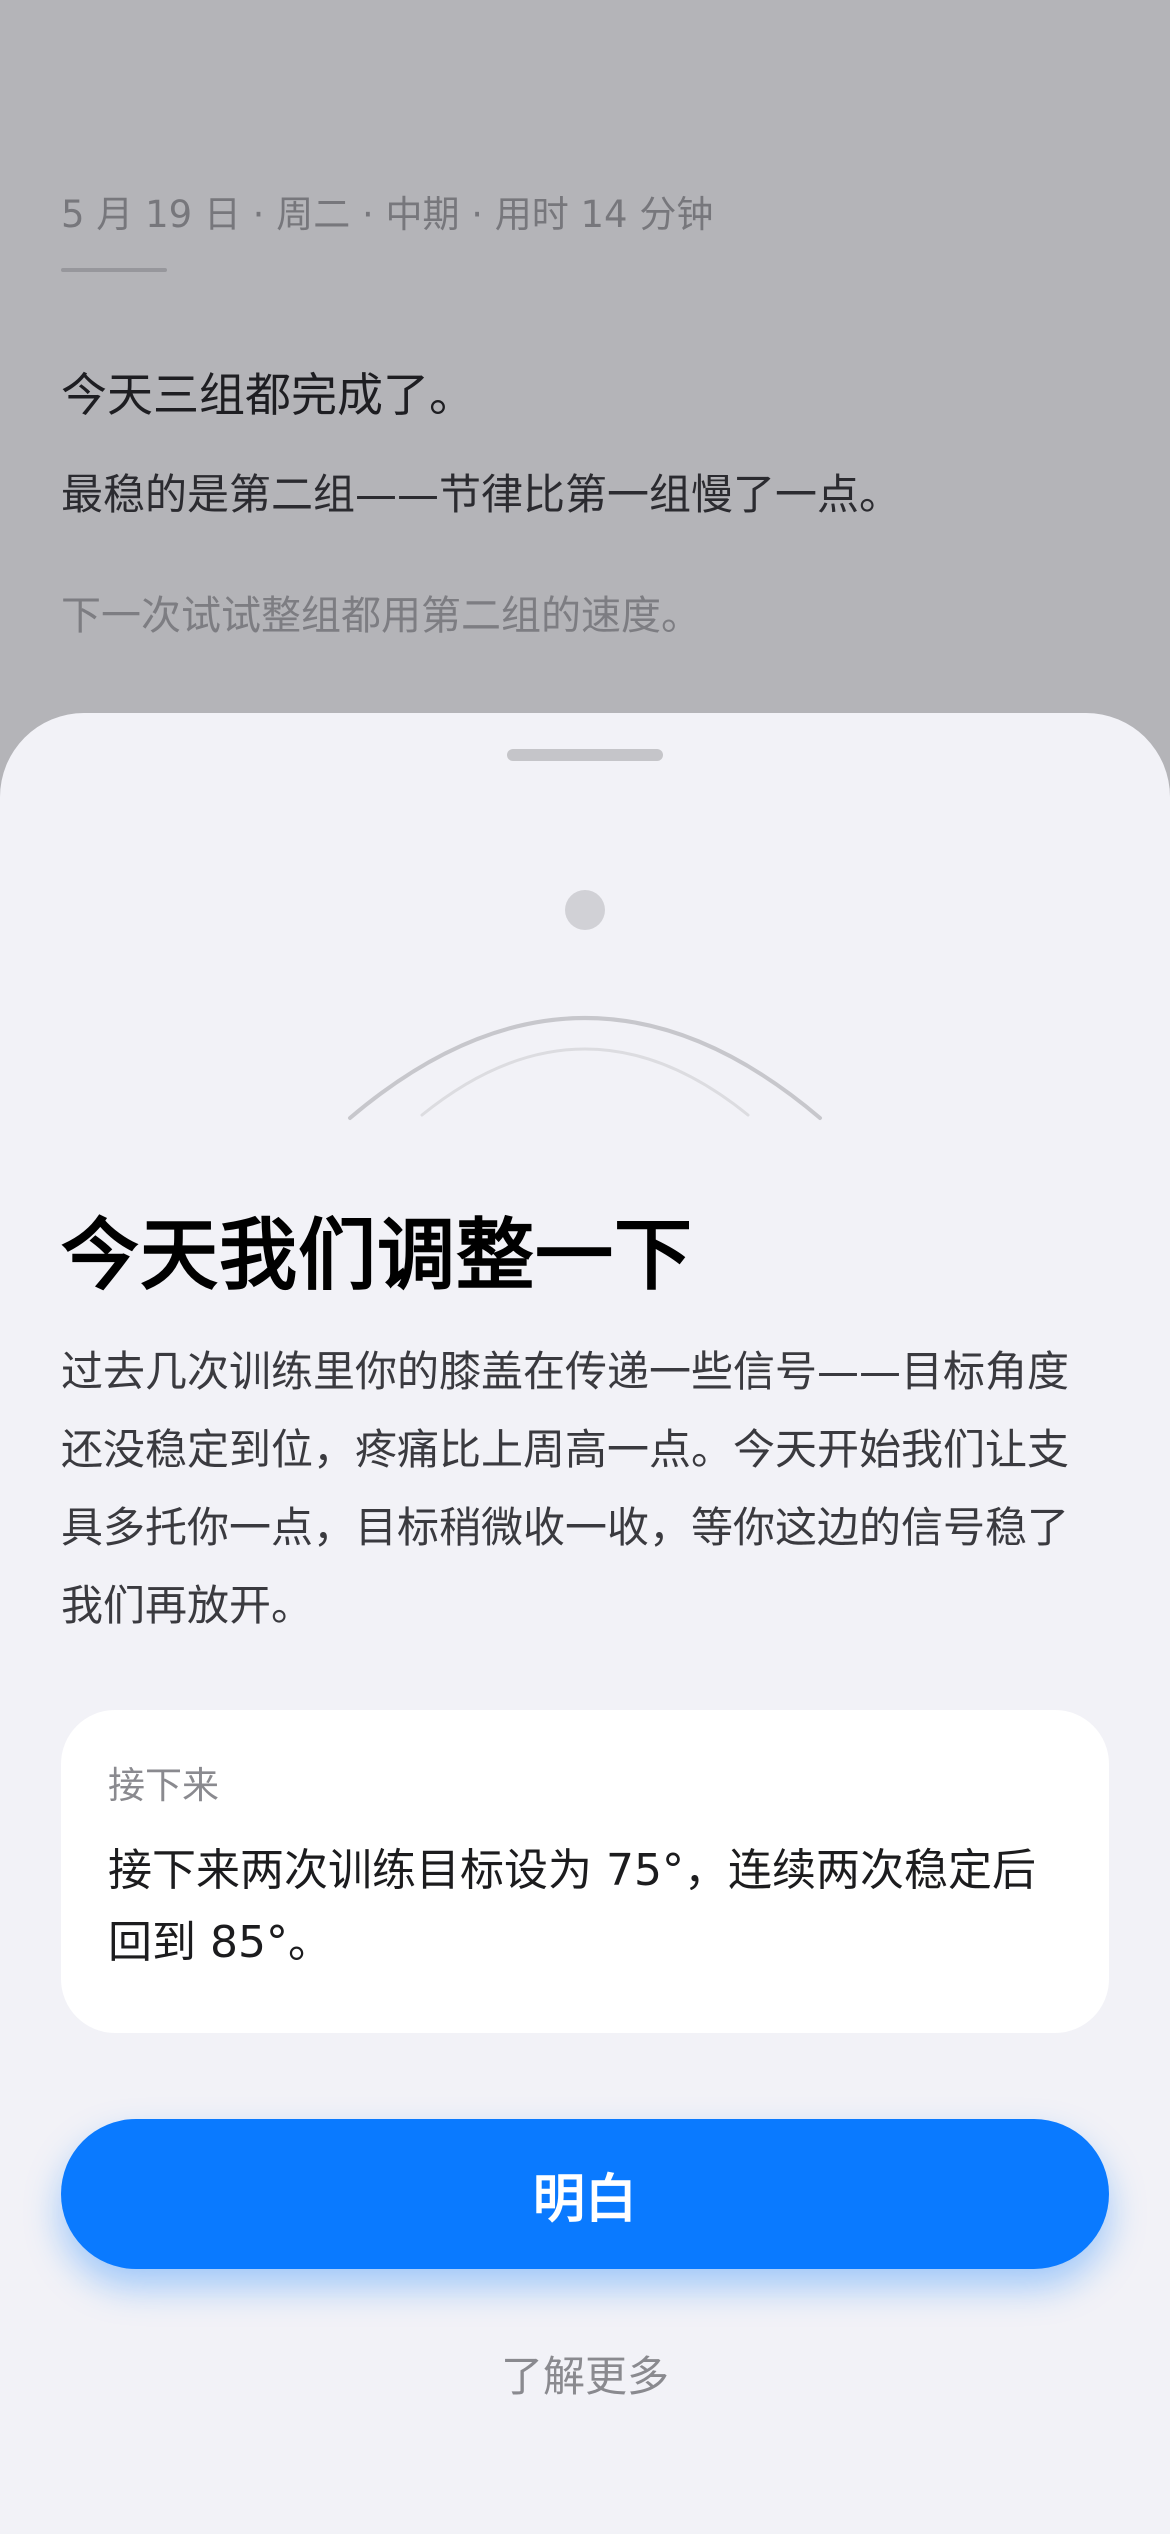 The height and width of the screenshot is (2534, 1170). What do you see at coordinates (381, 616) in the screenshot?
I see `summary-hint: 下一次试试整组都用第二组的速度。` at bounding box center [381, 616].